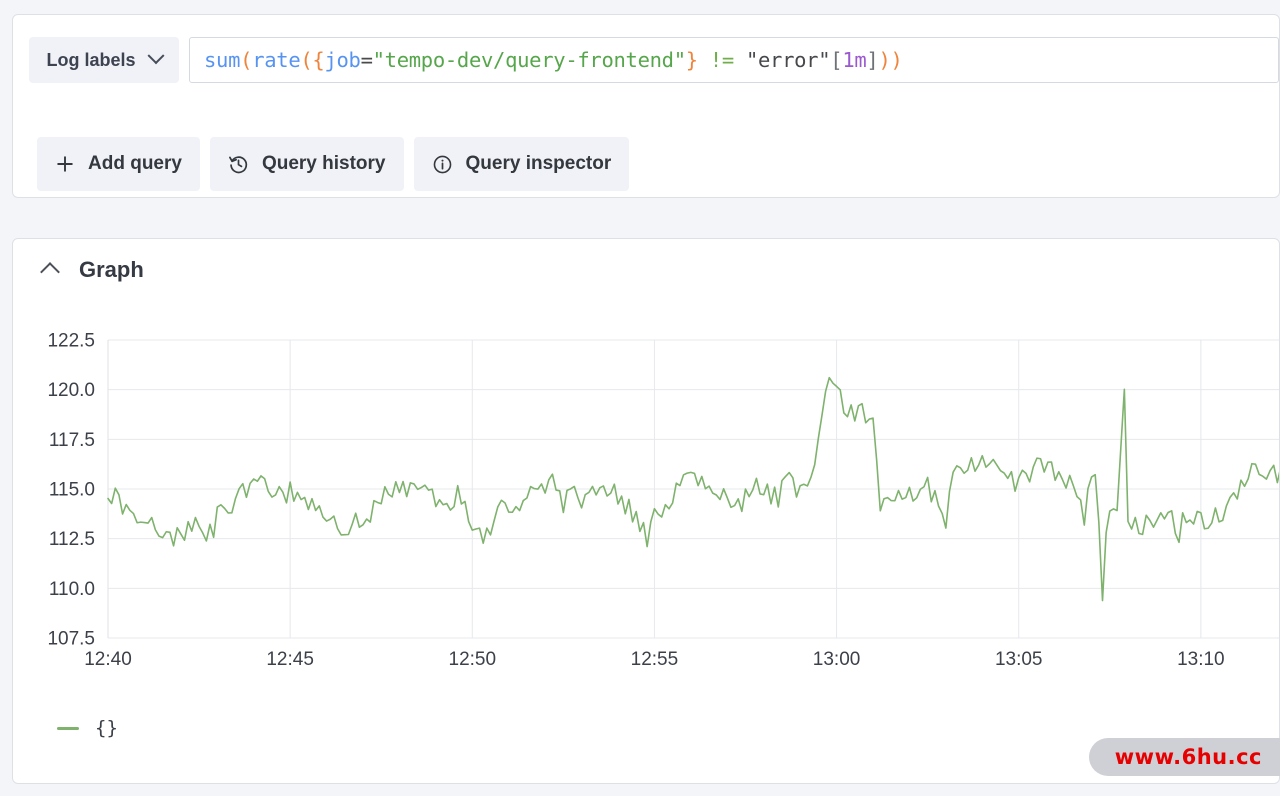  Describe the element at coordinates (65, 164) in the screenshot. I see `plus-icon` at that location.